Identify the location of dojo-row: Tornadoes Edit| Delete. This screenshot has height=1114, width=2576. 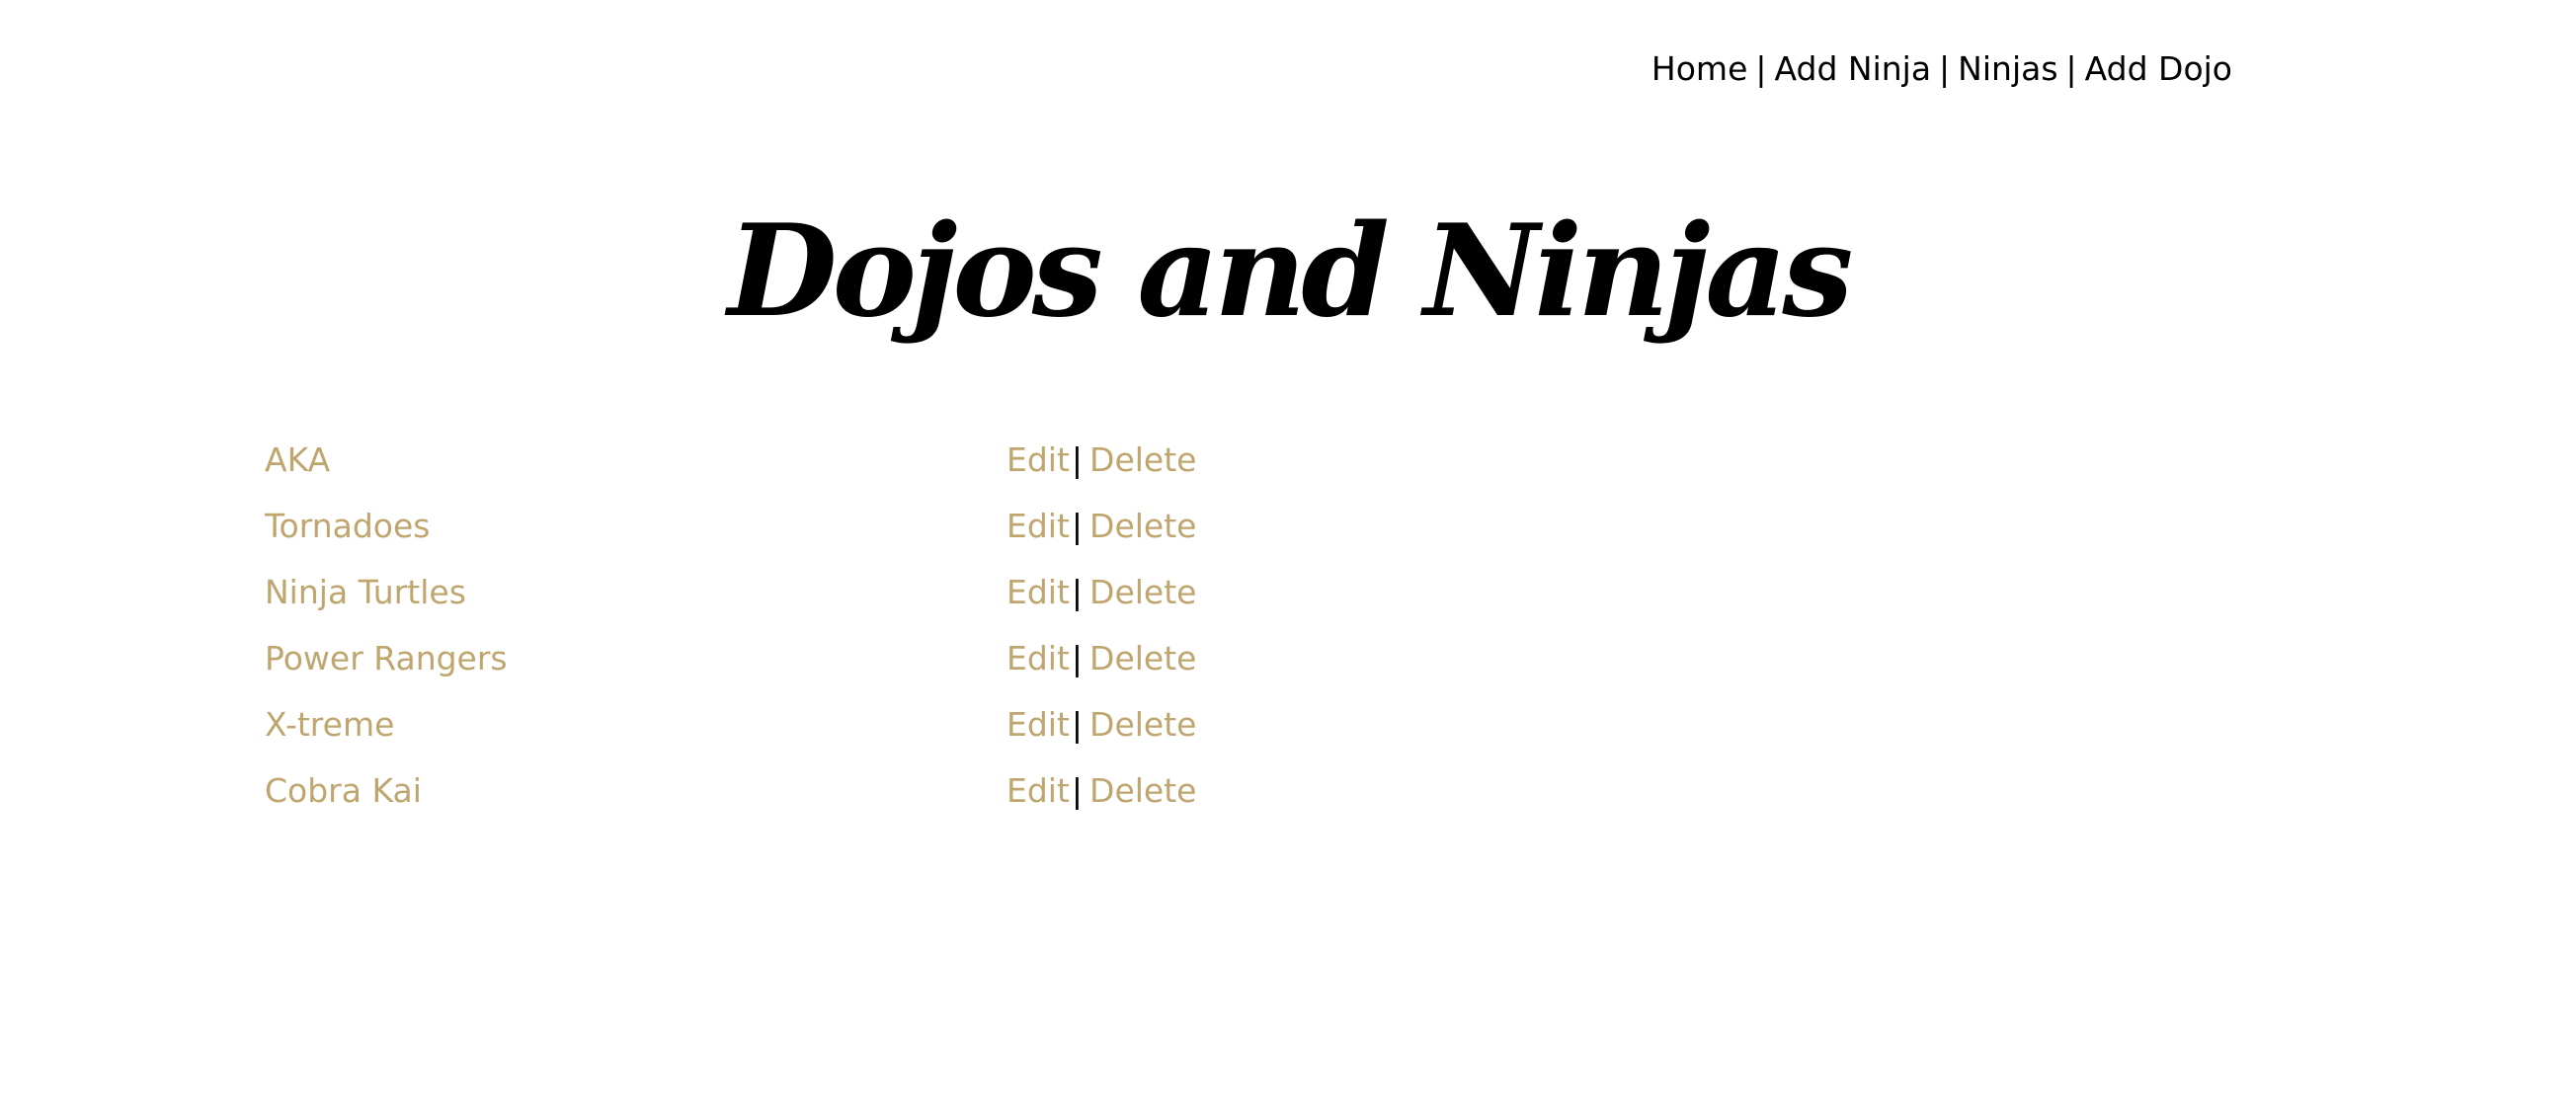
(808, 536).